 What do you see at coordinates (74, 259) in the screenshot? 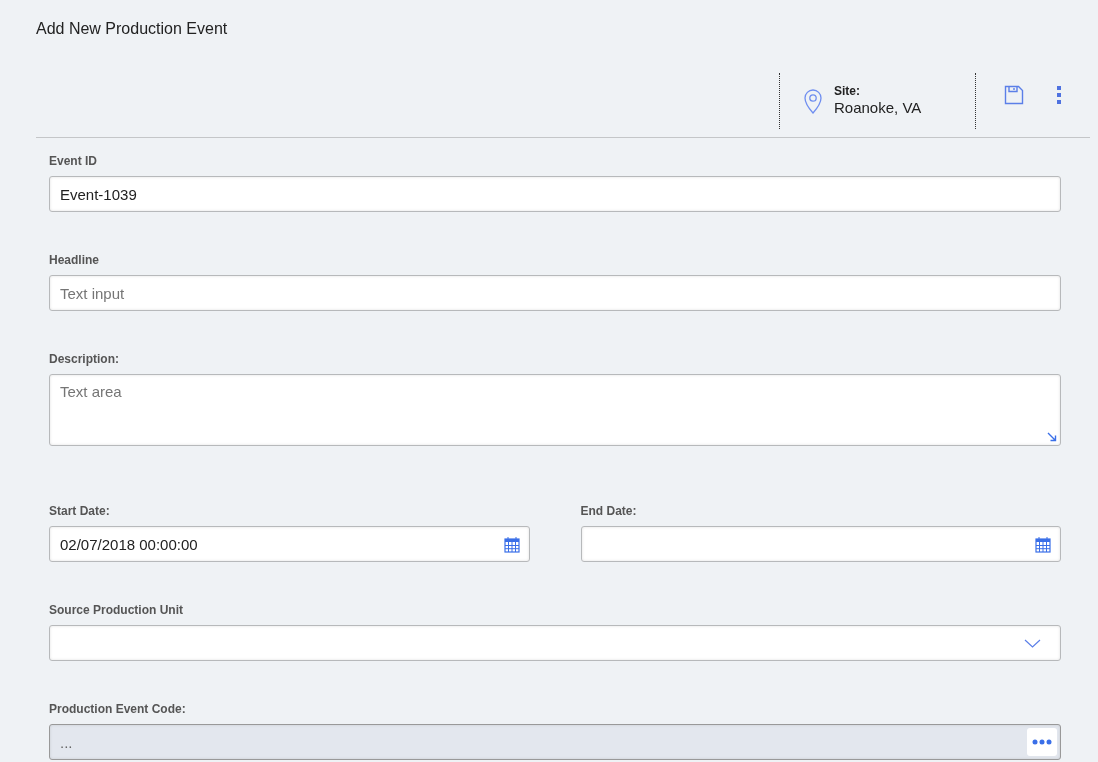
I see `field-label: Headline` at bounding box center [74, 259].